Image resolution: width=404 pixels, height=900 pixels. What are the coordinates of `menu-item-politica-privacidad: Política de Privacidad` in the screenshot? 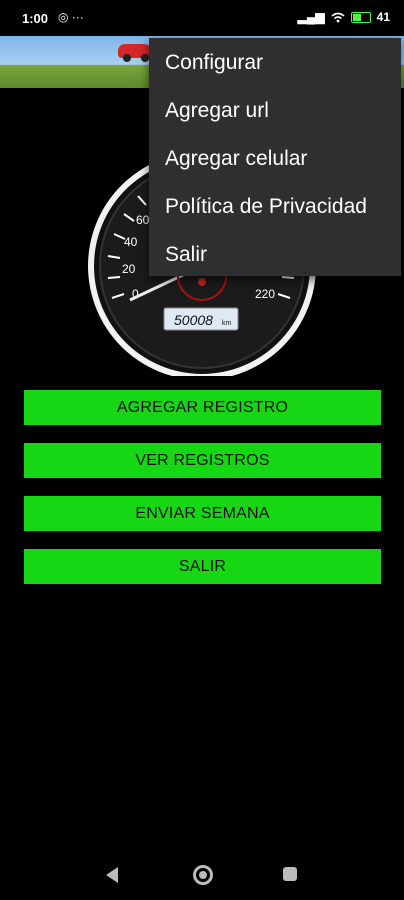 It's located at (266, 207).